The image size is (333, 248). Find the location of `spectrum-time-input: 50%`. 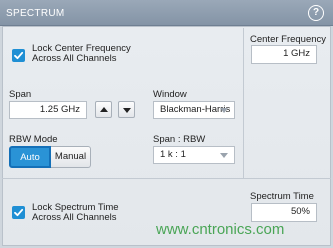

spectrum-time-input: 50% is located at coordinates (284, 212).